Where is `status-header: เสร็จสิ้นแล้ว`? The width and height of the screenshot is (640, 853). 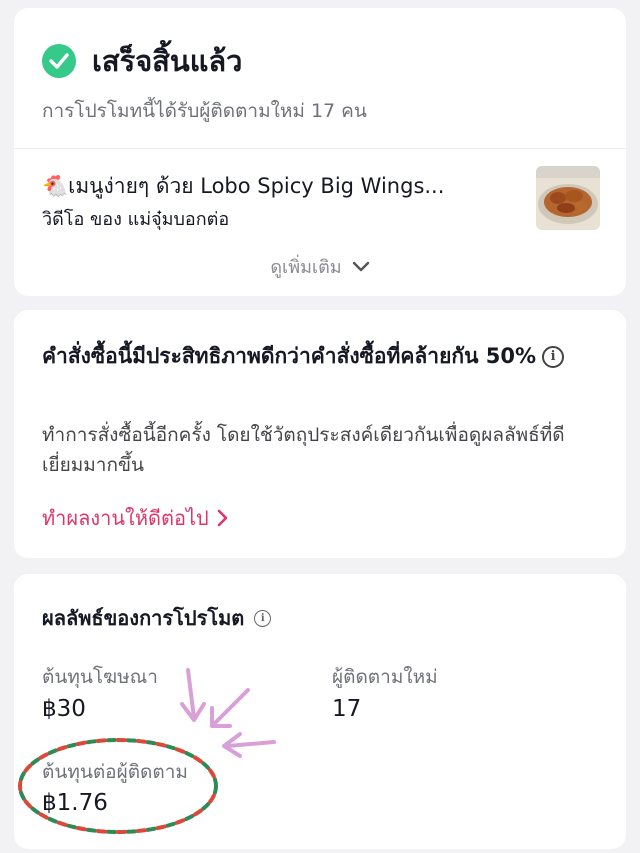
status-header: เสร็จสิ้นแล้ว is located at coordinates (142, 61).